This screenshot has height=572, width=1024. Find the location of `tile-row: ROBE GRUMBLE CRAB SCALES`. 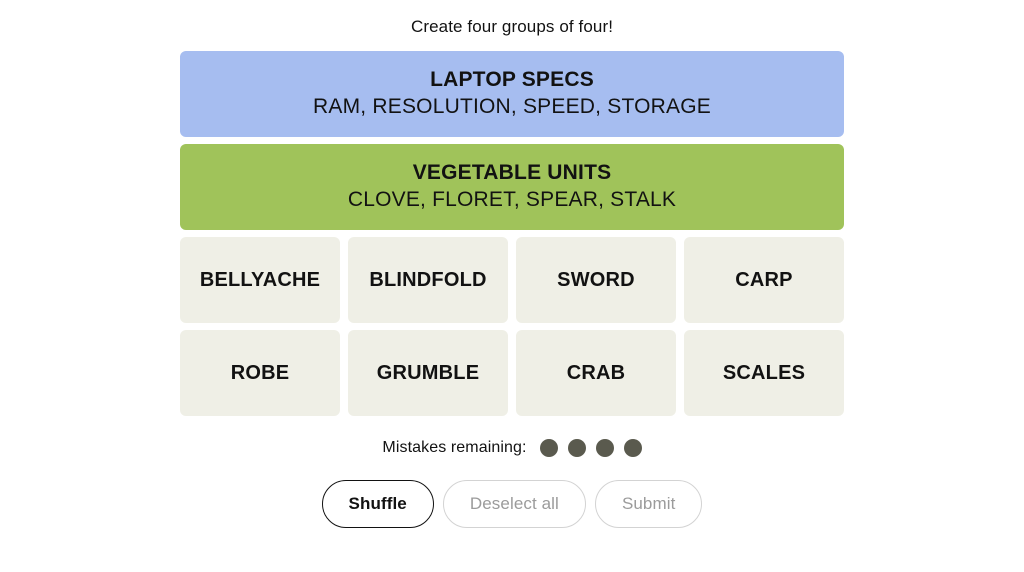

tile-row: ROBE GRUMBLE CRAB SCALES is located at coordinates (512, 373).